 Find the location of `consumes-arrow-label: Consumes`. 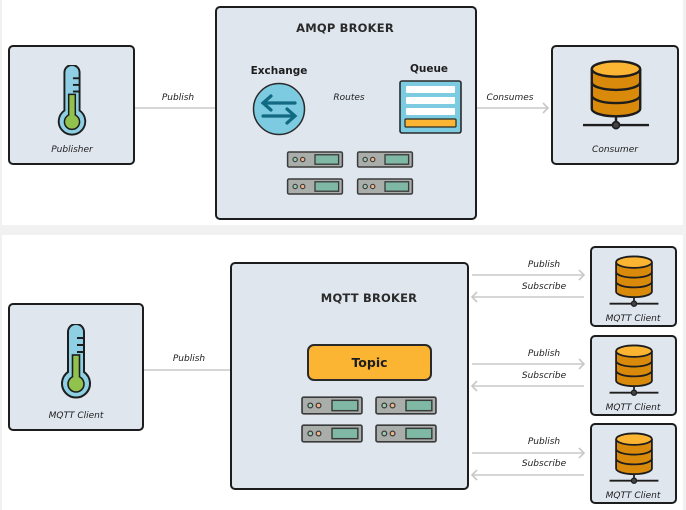

consumes-arrow-label: Consumes is located at coordinates (510, 98).